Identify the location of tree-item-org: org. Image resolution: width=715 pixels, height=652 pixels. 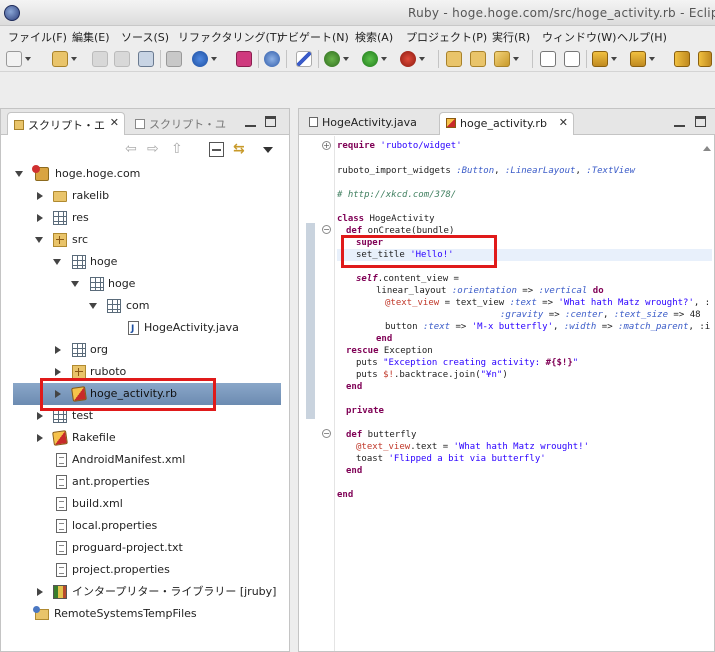
(145, 350).